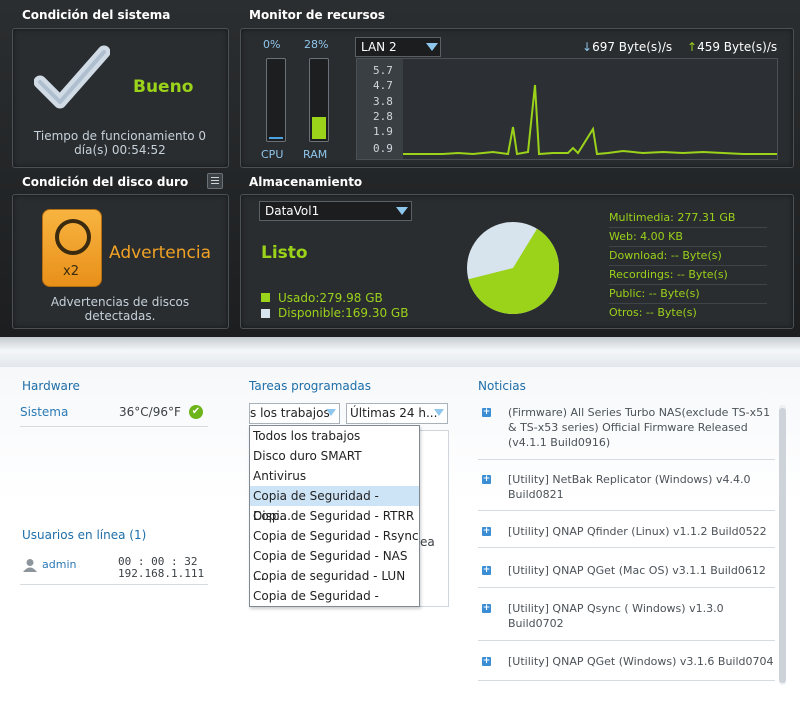 This screenshot has width=800, height=706. What do you see at coordinates (105, 182) in the screenshot?
I see `disk-condition-title: Condición del disco duro` at bounding box center [105, 182].